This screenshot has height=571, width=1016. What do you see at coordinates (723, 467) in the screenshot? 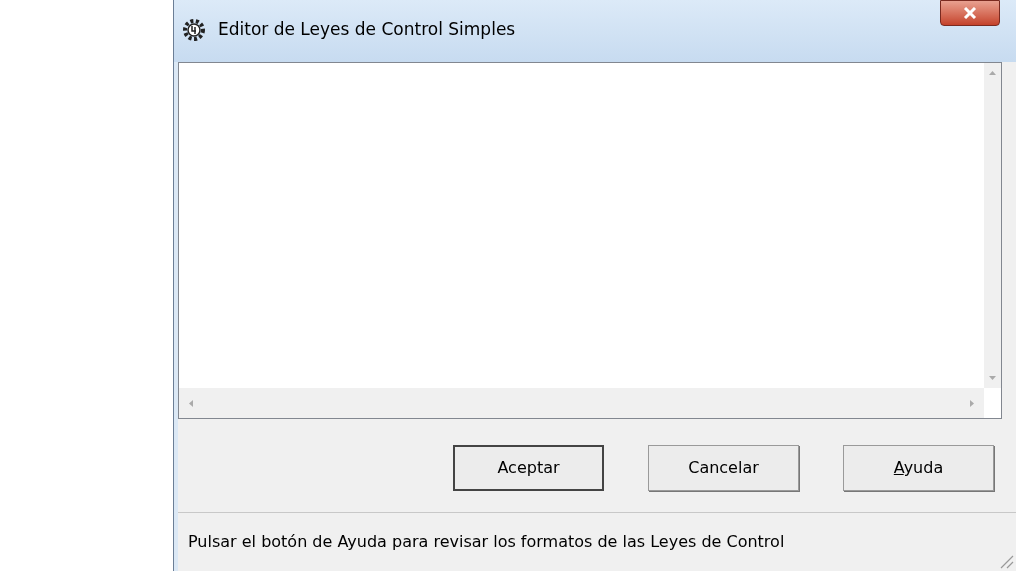
I see `dialog-button: Cancelar` at bounding box center [723, 467].